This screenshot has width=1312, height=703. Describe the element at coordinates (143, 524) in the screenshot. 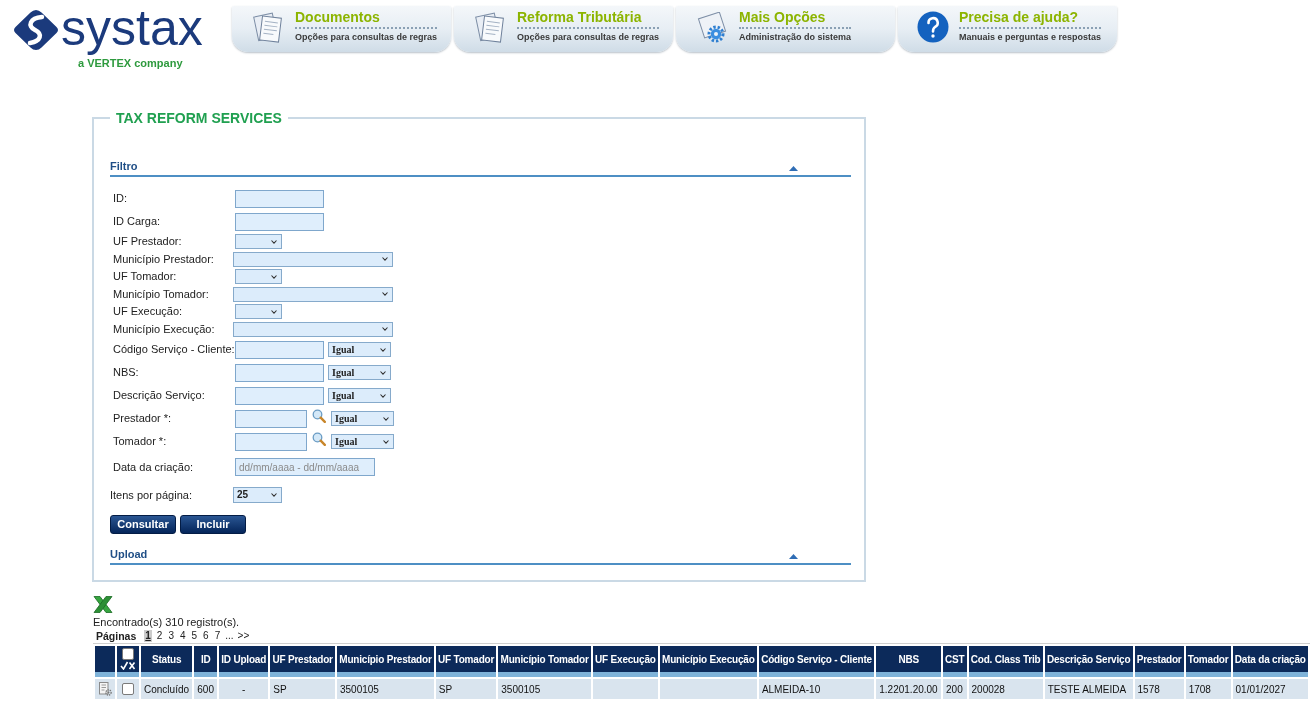

I see `action-button: Consultar` at that location.